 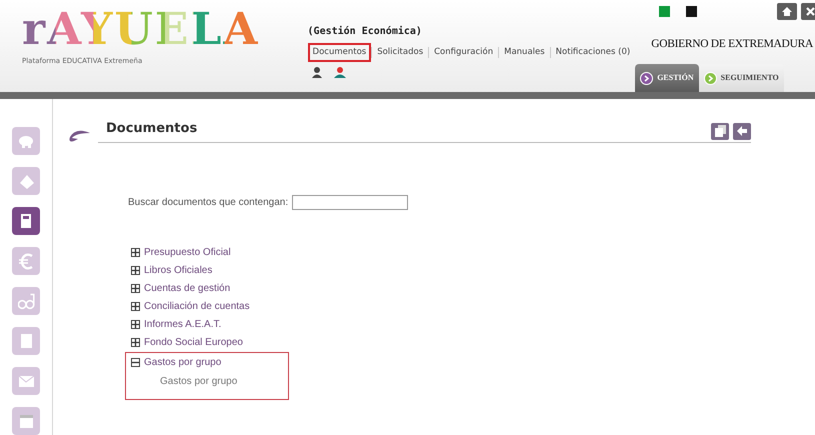 I want to click on sidebar-button, so click(x=26, y=221).